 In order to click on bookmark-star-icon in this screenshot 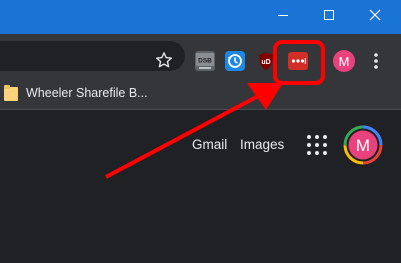, I will do `click(164, 60)`.